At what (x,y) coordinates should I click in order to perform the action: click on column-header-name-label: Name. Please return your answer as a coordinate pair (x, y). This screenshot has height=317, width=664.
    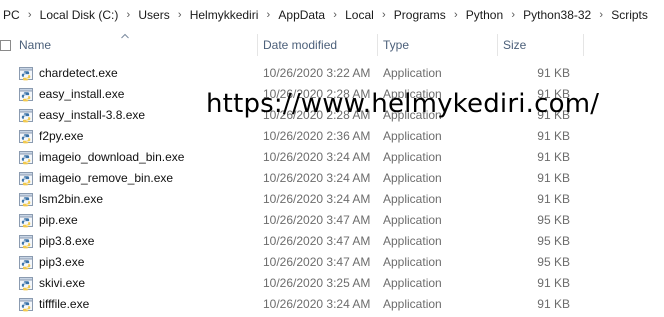
    Looking at the image, I should click on (35, 45).